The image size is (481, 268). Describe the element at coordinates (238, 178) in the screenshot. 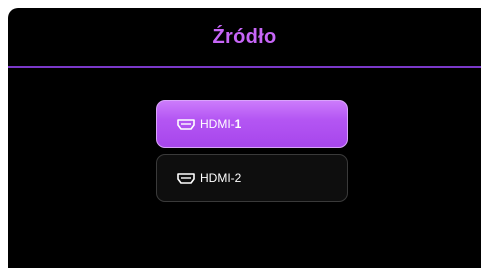

I see `source-label-number: 2` at that location.